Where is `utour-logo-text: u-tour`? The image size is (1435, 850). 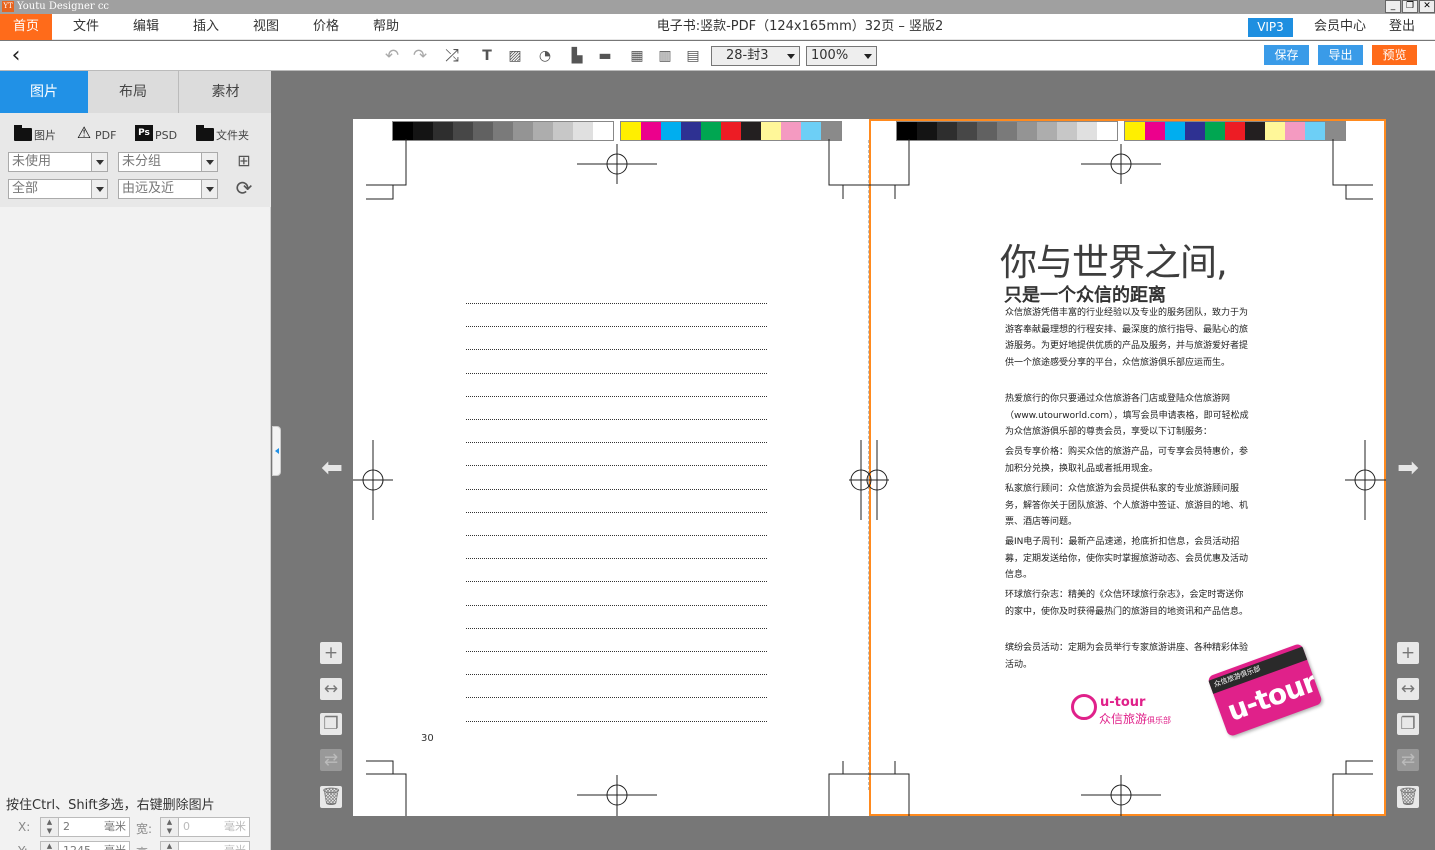 utour-logo-text: u-tour is located at coordinates (1123, 702).